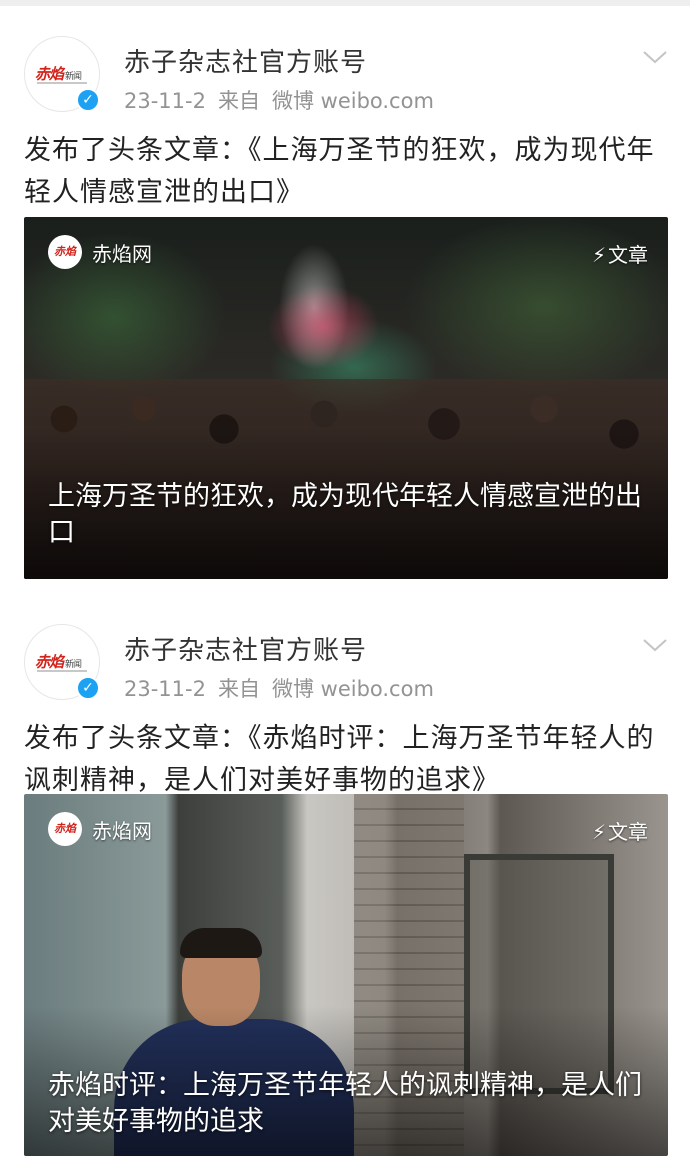 The height and width of the screenshot is (1169, 690). Describe the element at coordinates (339, 171) in the screenshot. I see `post-text: 发布了头条文章：《上海万圣节的狂欢，成为现代年轻人情感宣泄的出口》` at that location.